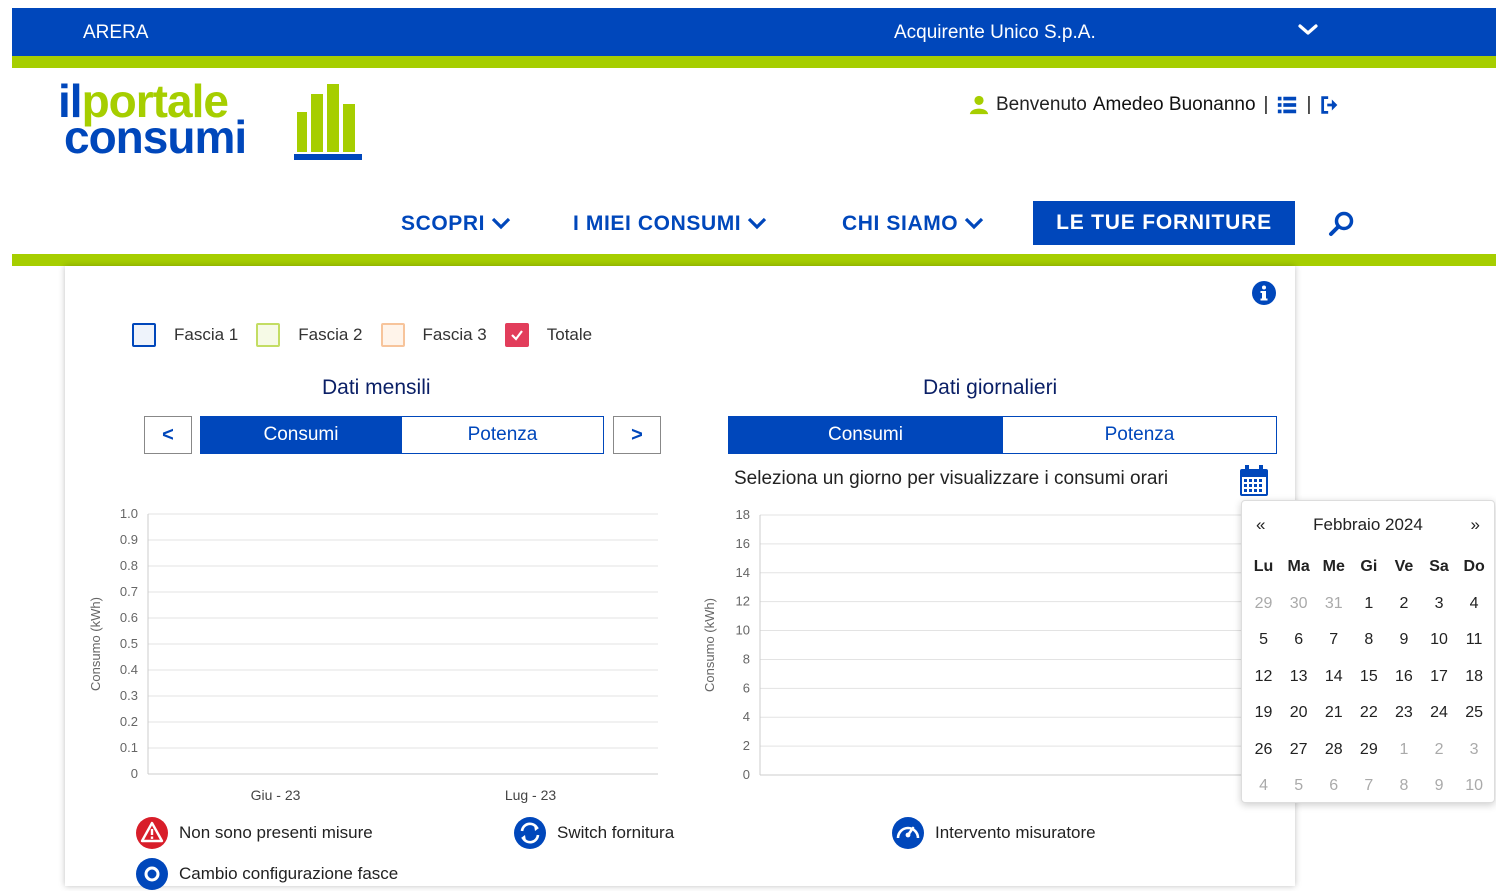 This screenshot has height=891, width=1496. What do you see at coordinates (743, 601) in the screenshot?
I see `y-tick-label: 12` at bounding box center [743, 601].